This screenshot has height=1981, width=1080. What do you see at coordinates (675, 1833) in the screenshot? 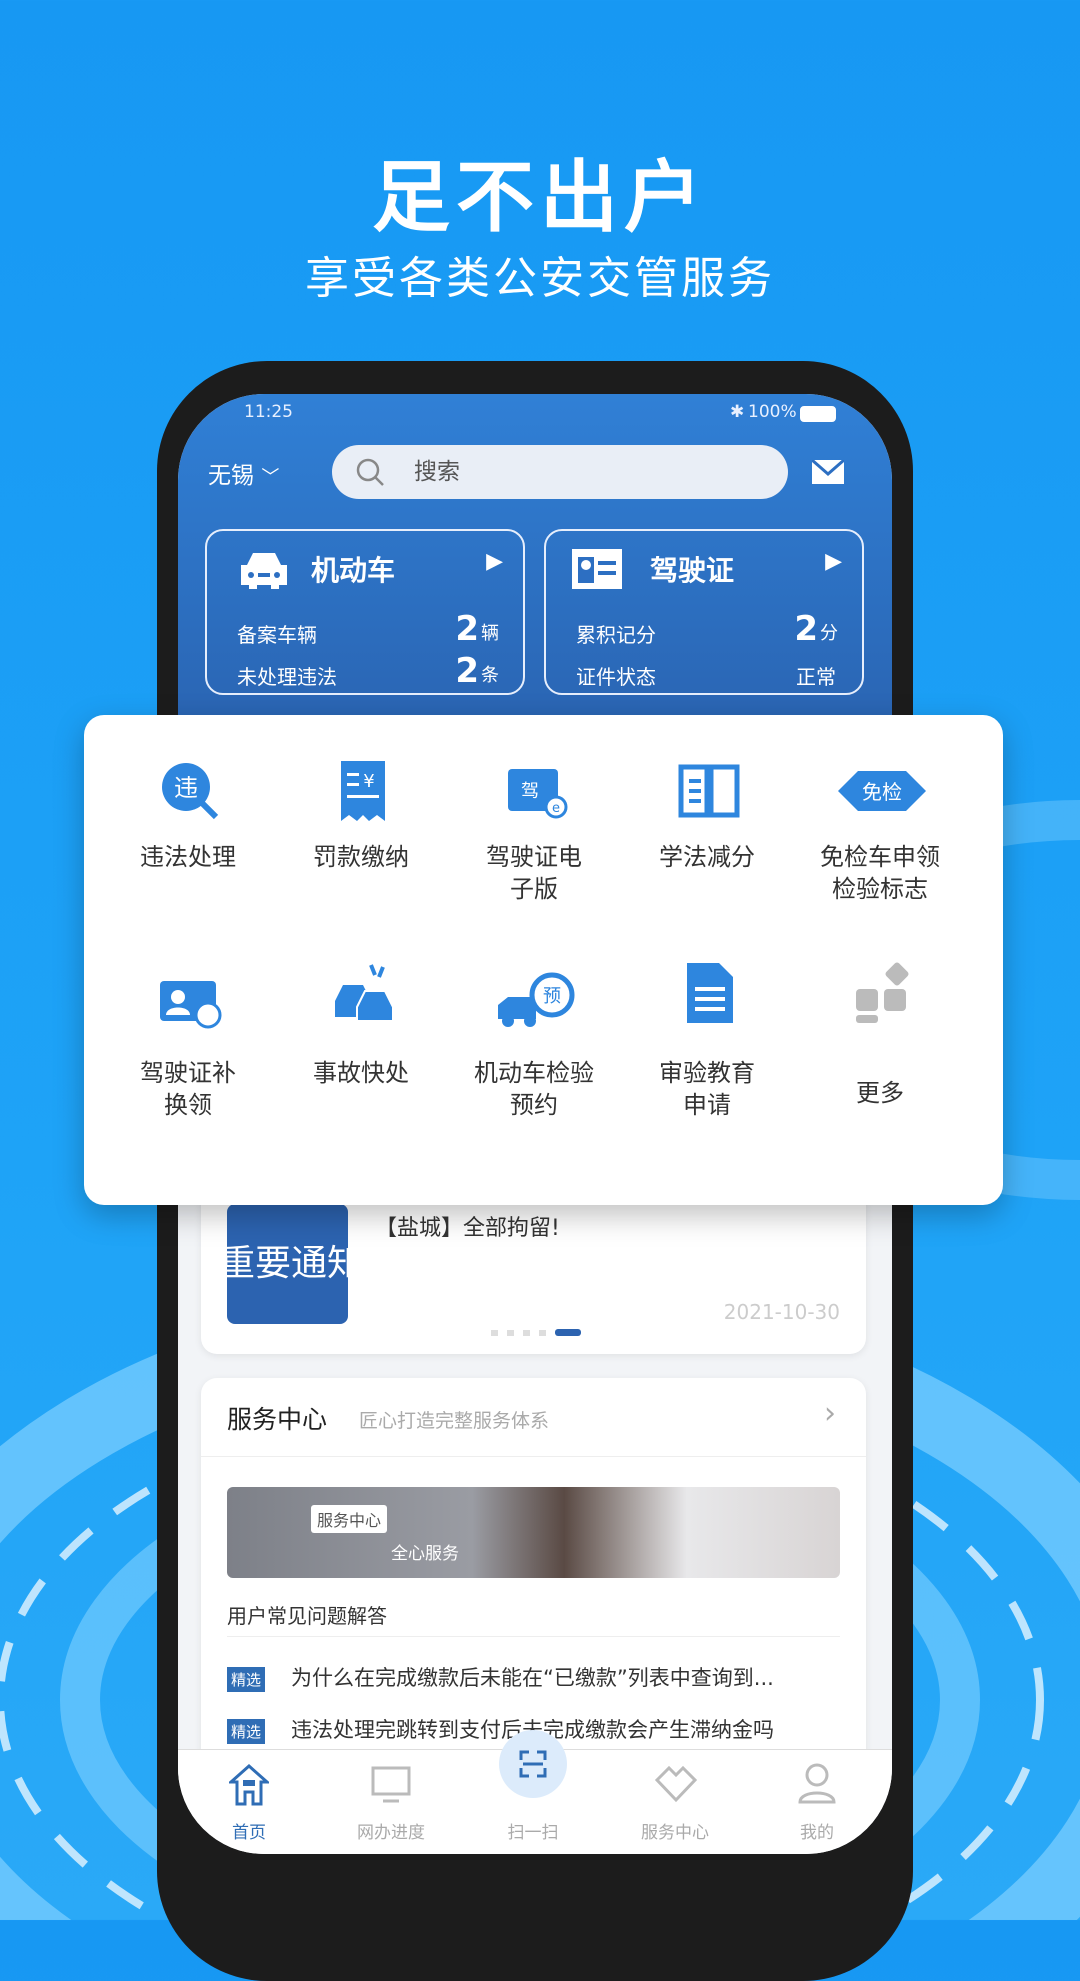
I see `tab-label: 服务中心` at bounding box center [675, 1833].